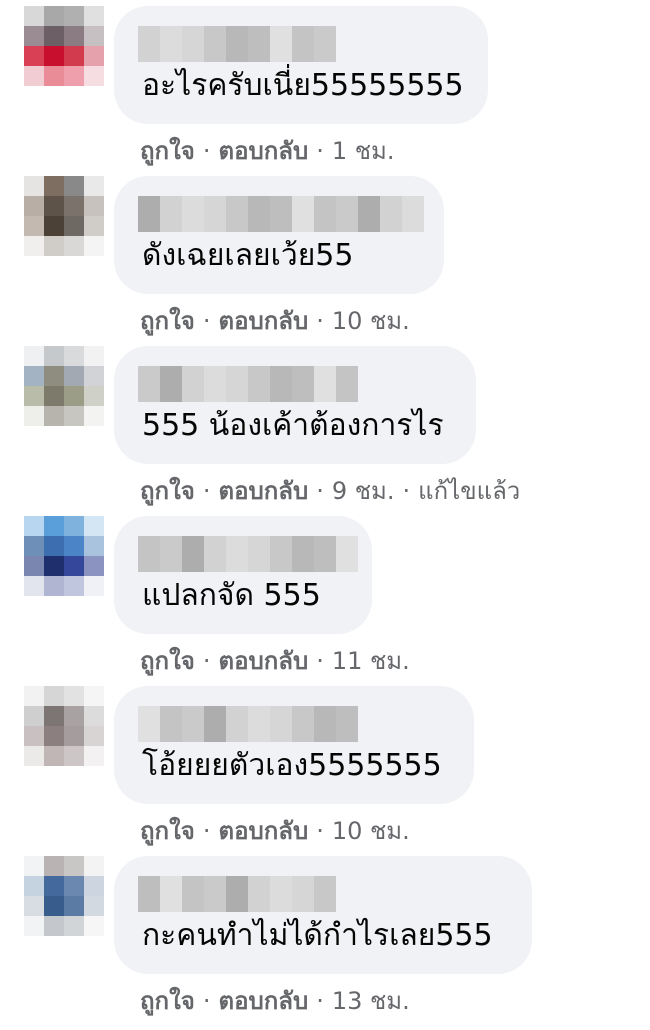 Image resolution: width=650 pixels, height=1030 pixels. What do you see at coordinates (303, 85) in the screenshot?
I see `comment-text: อะไรครับเนี่ย55555555` at bounding box center [303, 85].